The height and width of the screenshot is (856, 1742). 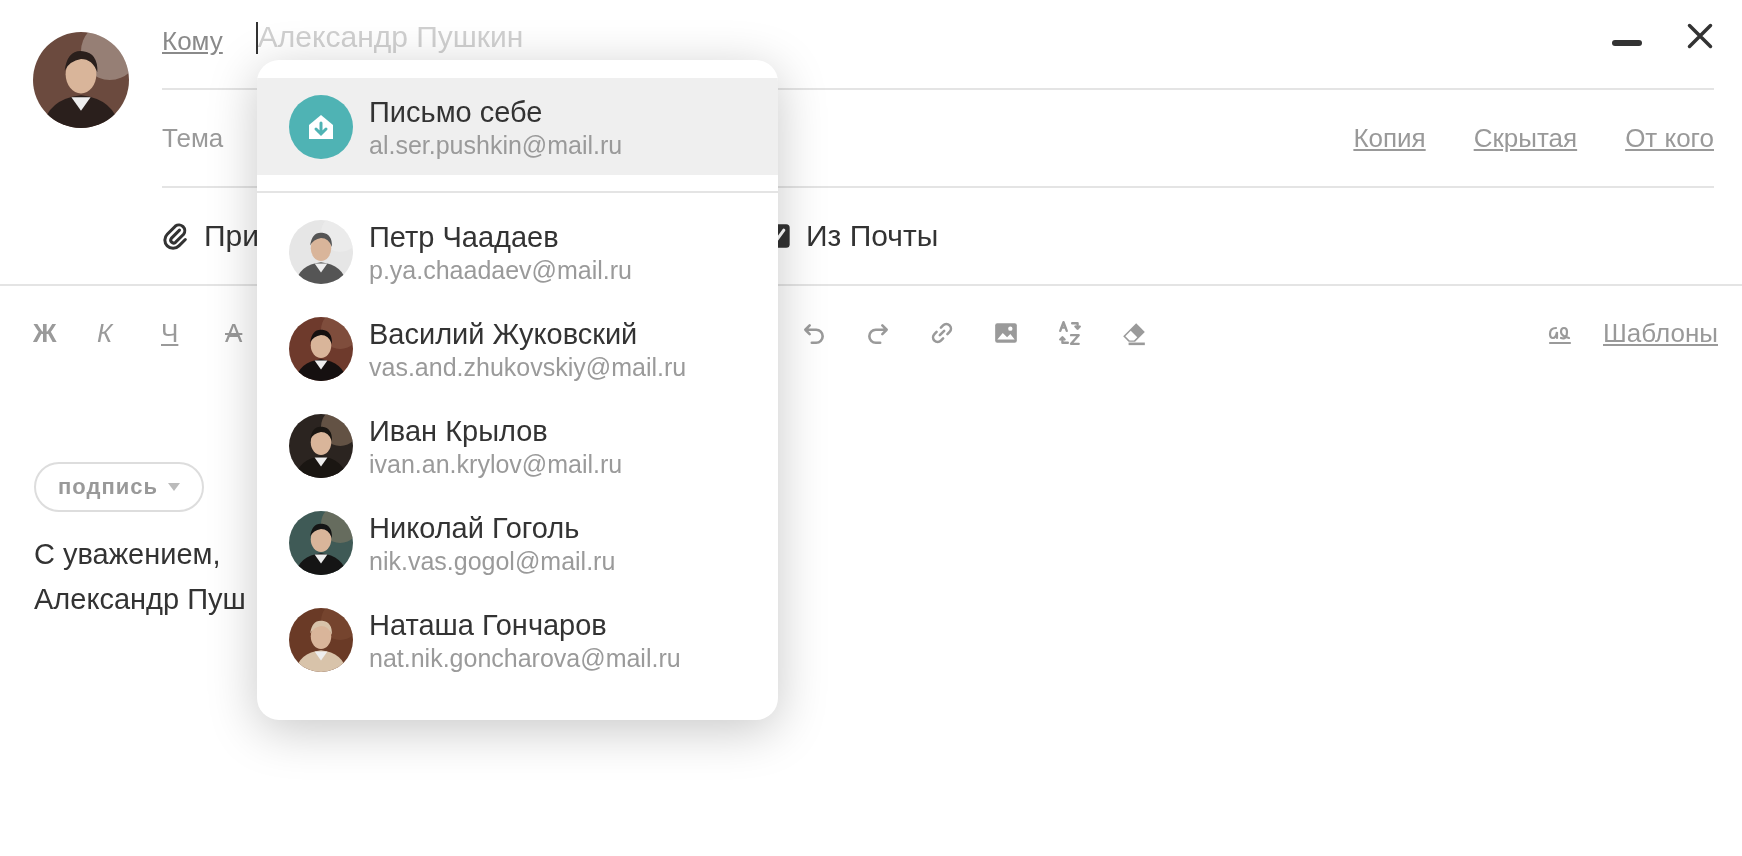 I want to click on dropdown-caret-icon, so click(x=174, y=487).